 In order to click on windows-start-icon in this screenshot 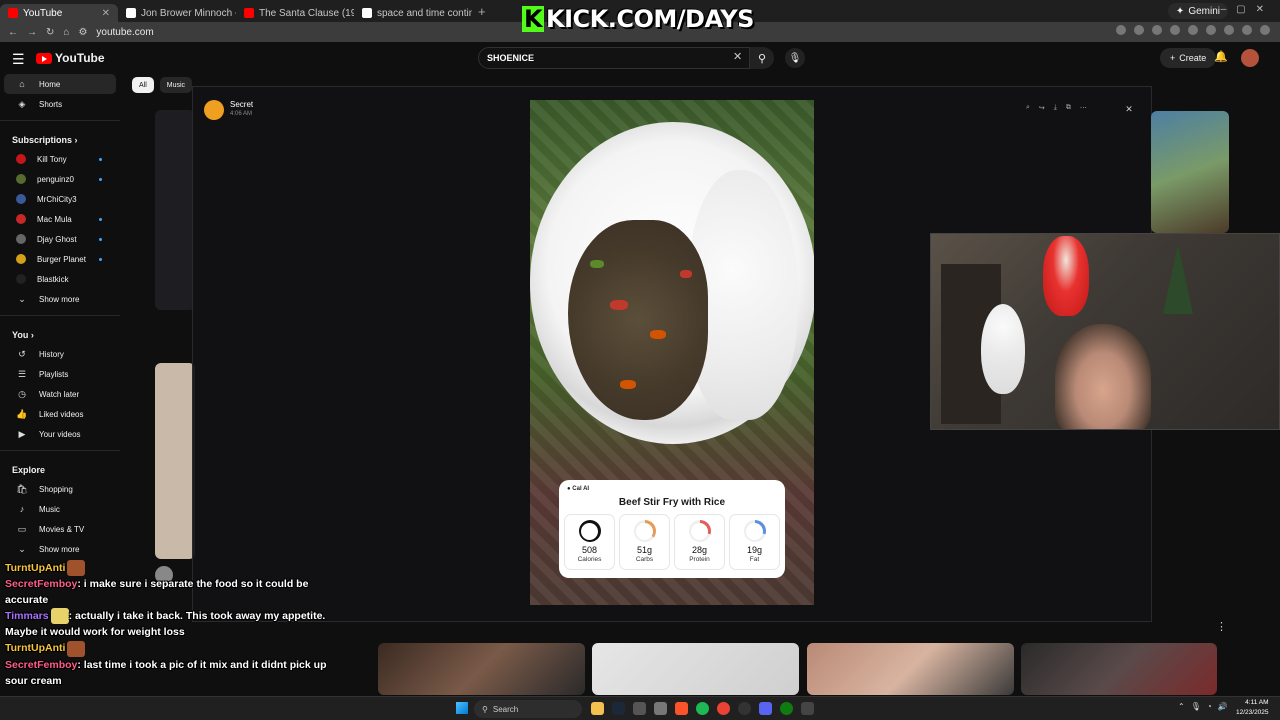, I will do `click(462, 708)`.